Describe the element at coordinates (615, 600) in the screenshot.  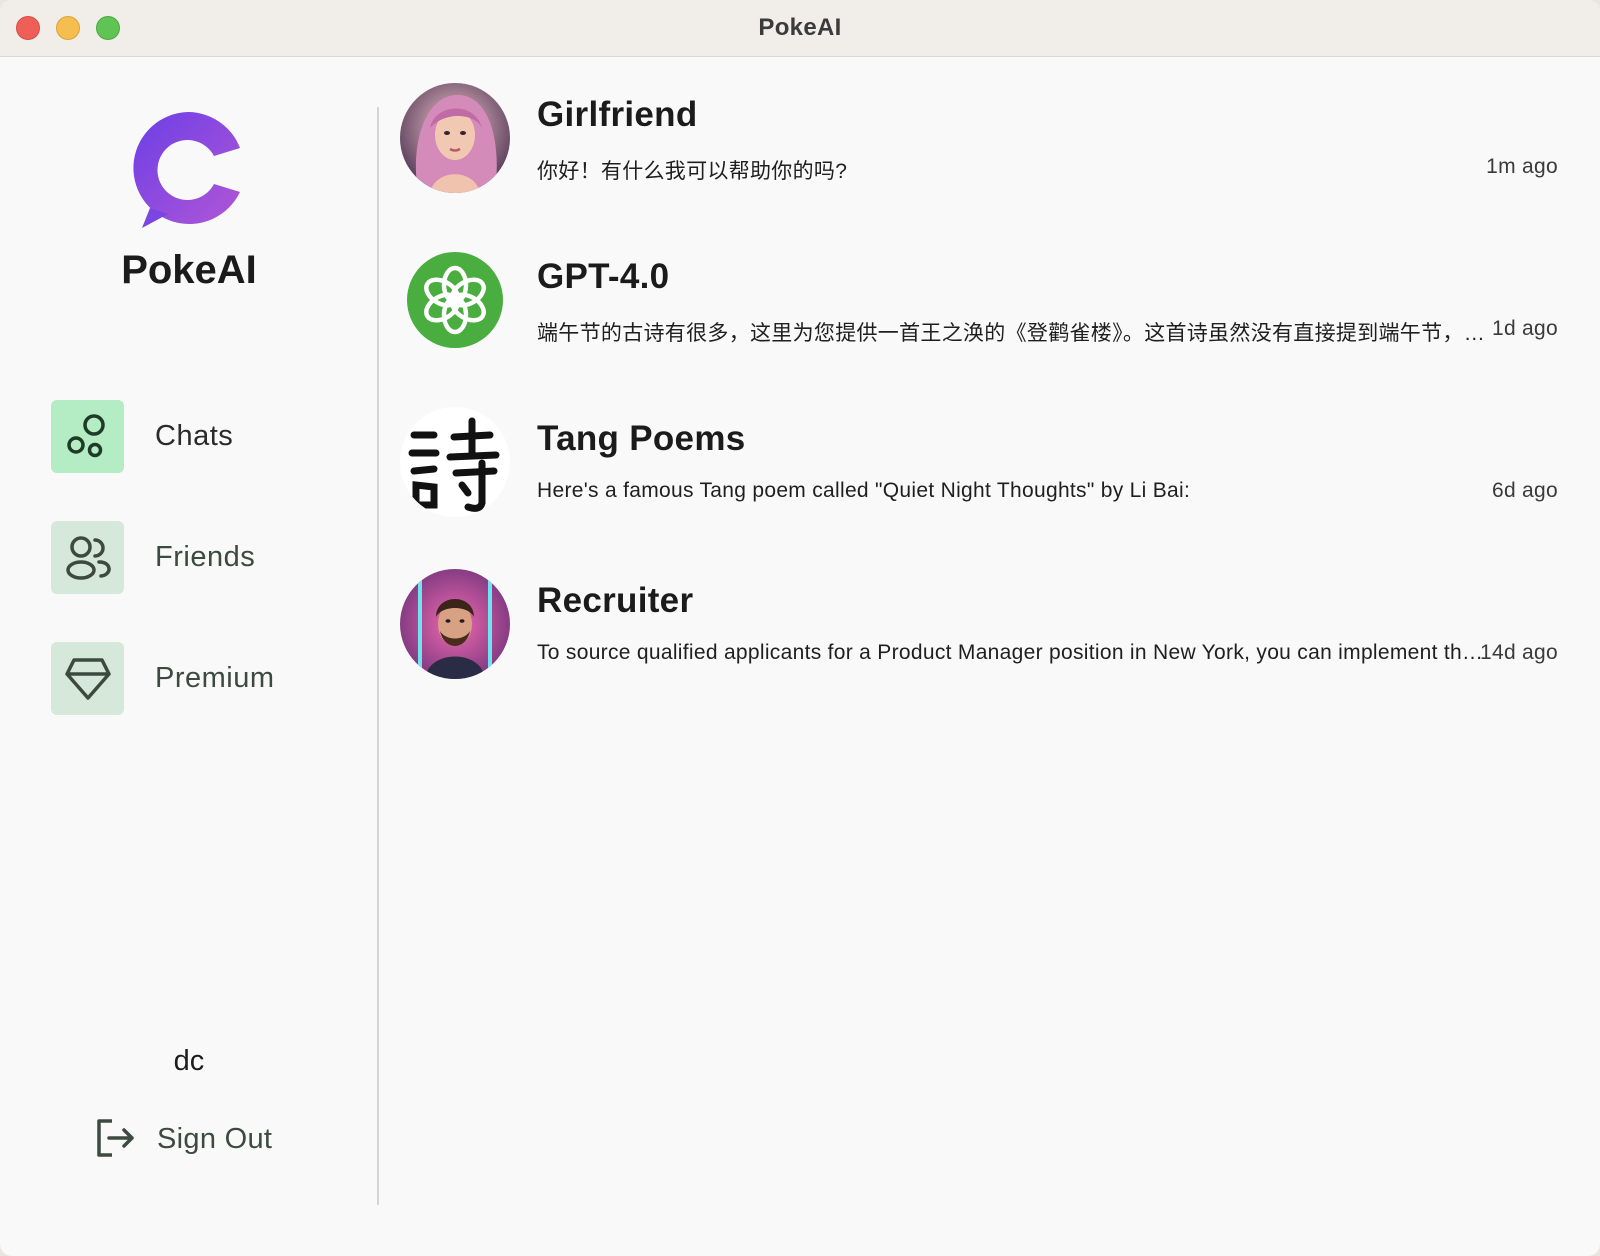
I see `chat-name: Recruiter` at that location.